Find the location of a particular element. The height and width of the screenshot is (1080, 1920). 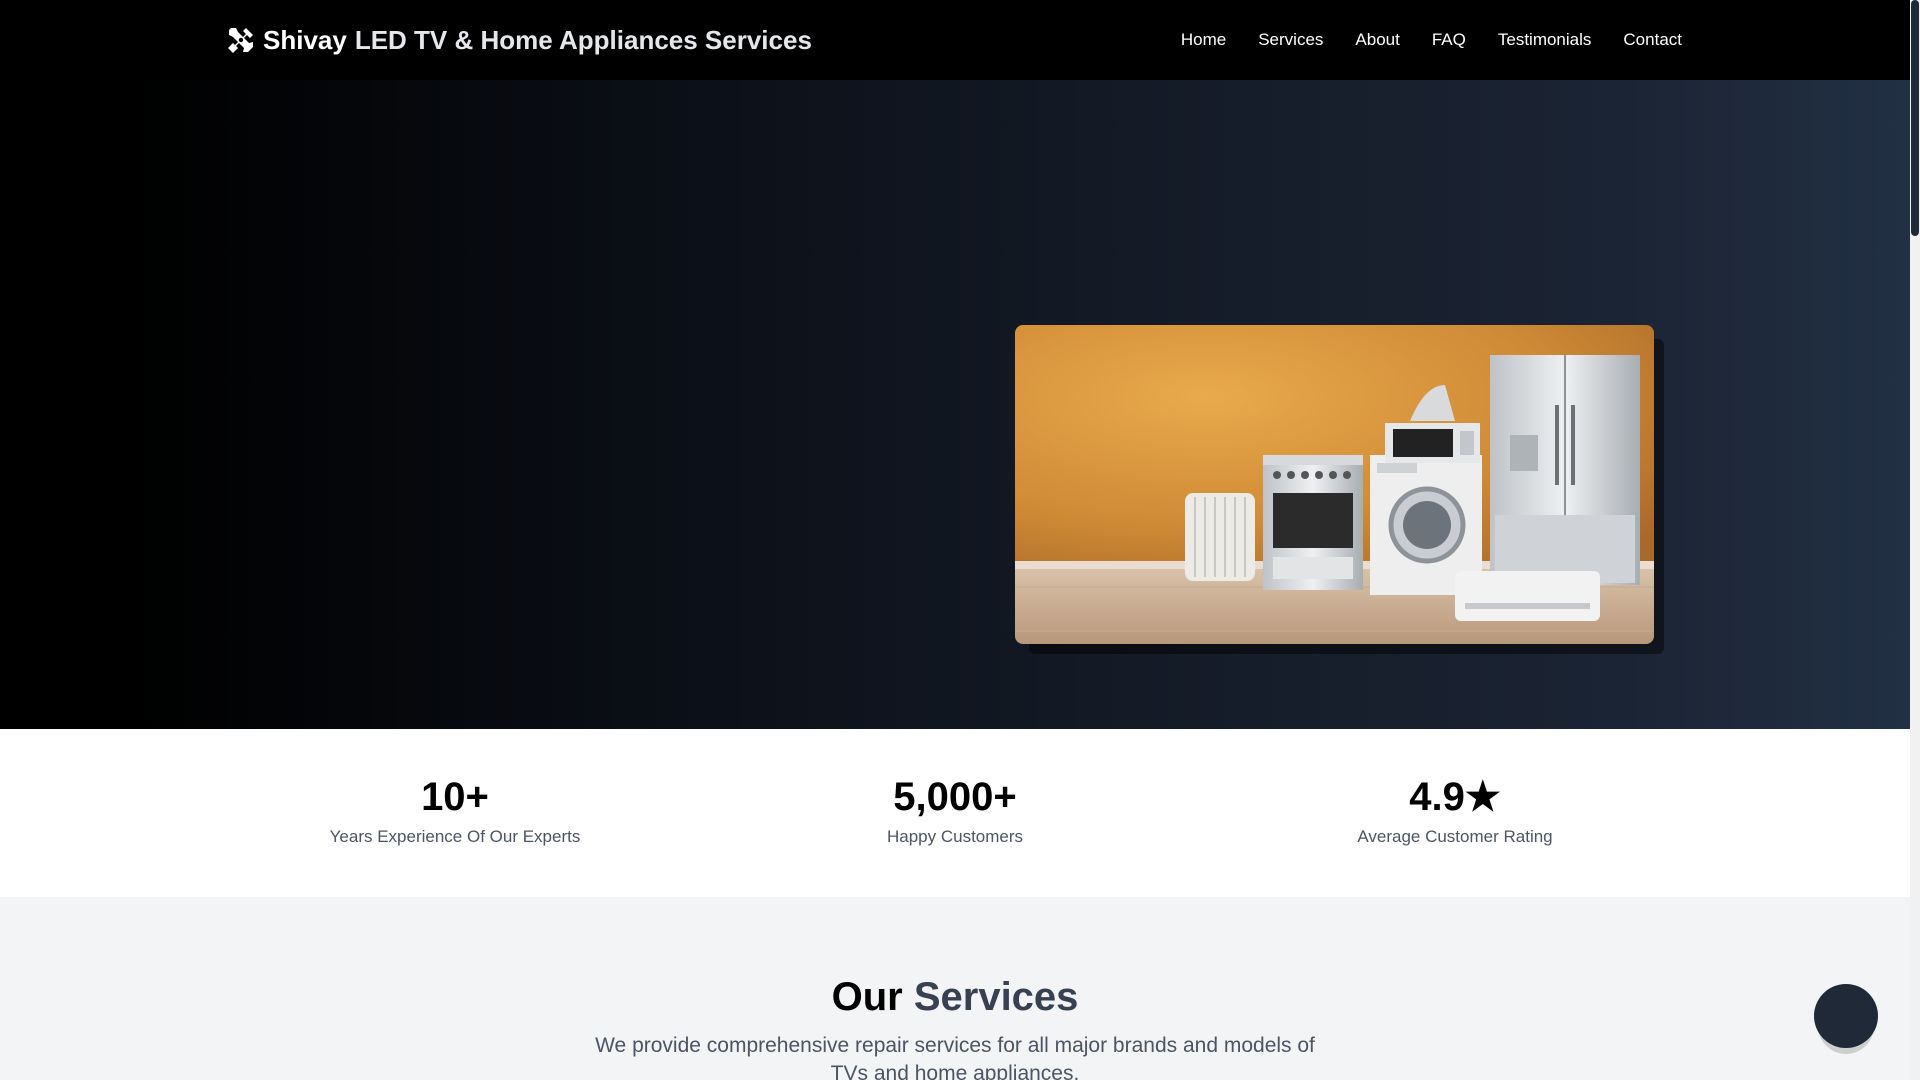

stat-value: 5,000+ is located at coordinates (955, 797).